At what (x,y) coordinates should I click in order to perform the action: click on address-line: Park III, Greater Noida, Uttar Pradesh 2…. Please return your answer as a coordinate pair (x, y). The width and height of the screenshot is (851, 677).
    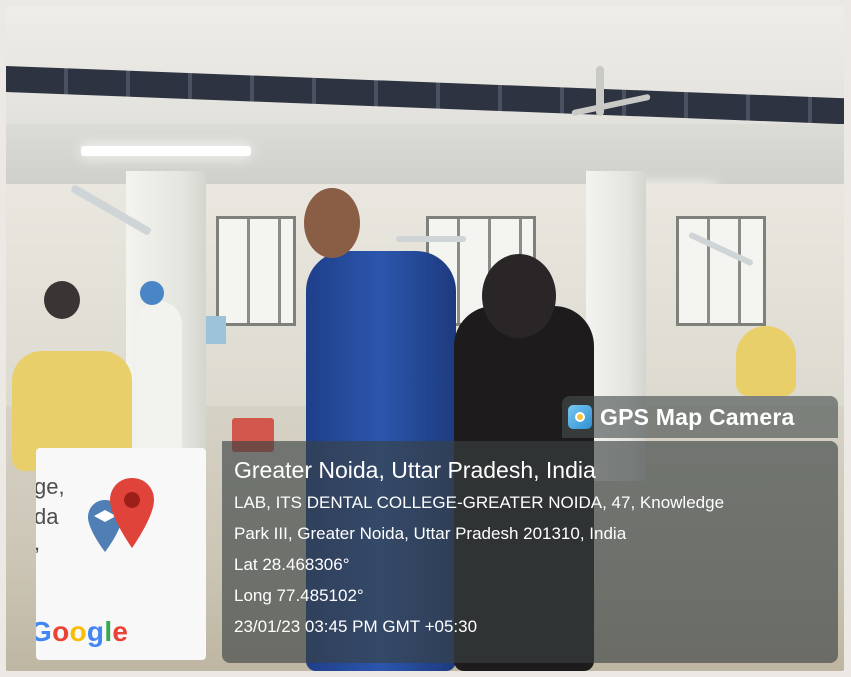
    Looking at the image, I should click on (430, 533).